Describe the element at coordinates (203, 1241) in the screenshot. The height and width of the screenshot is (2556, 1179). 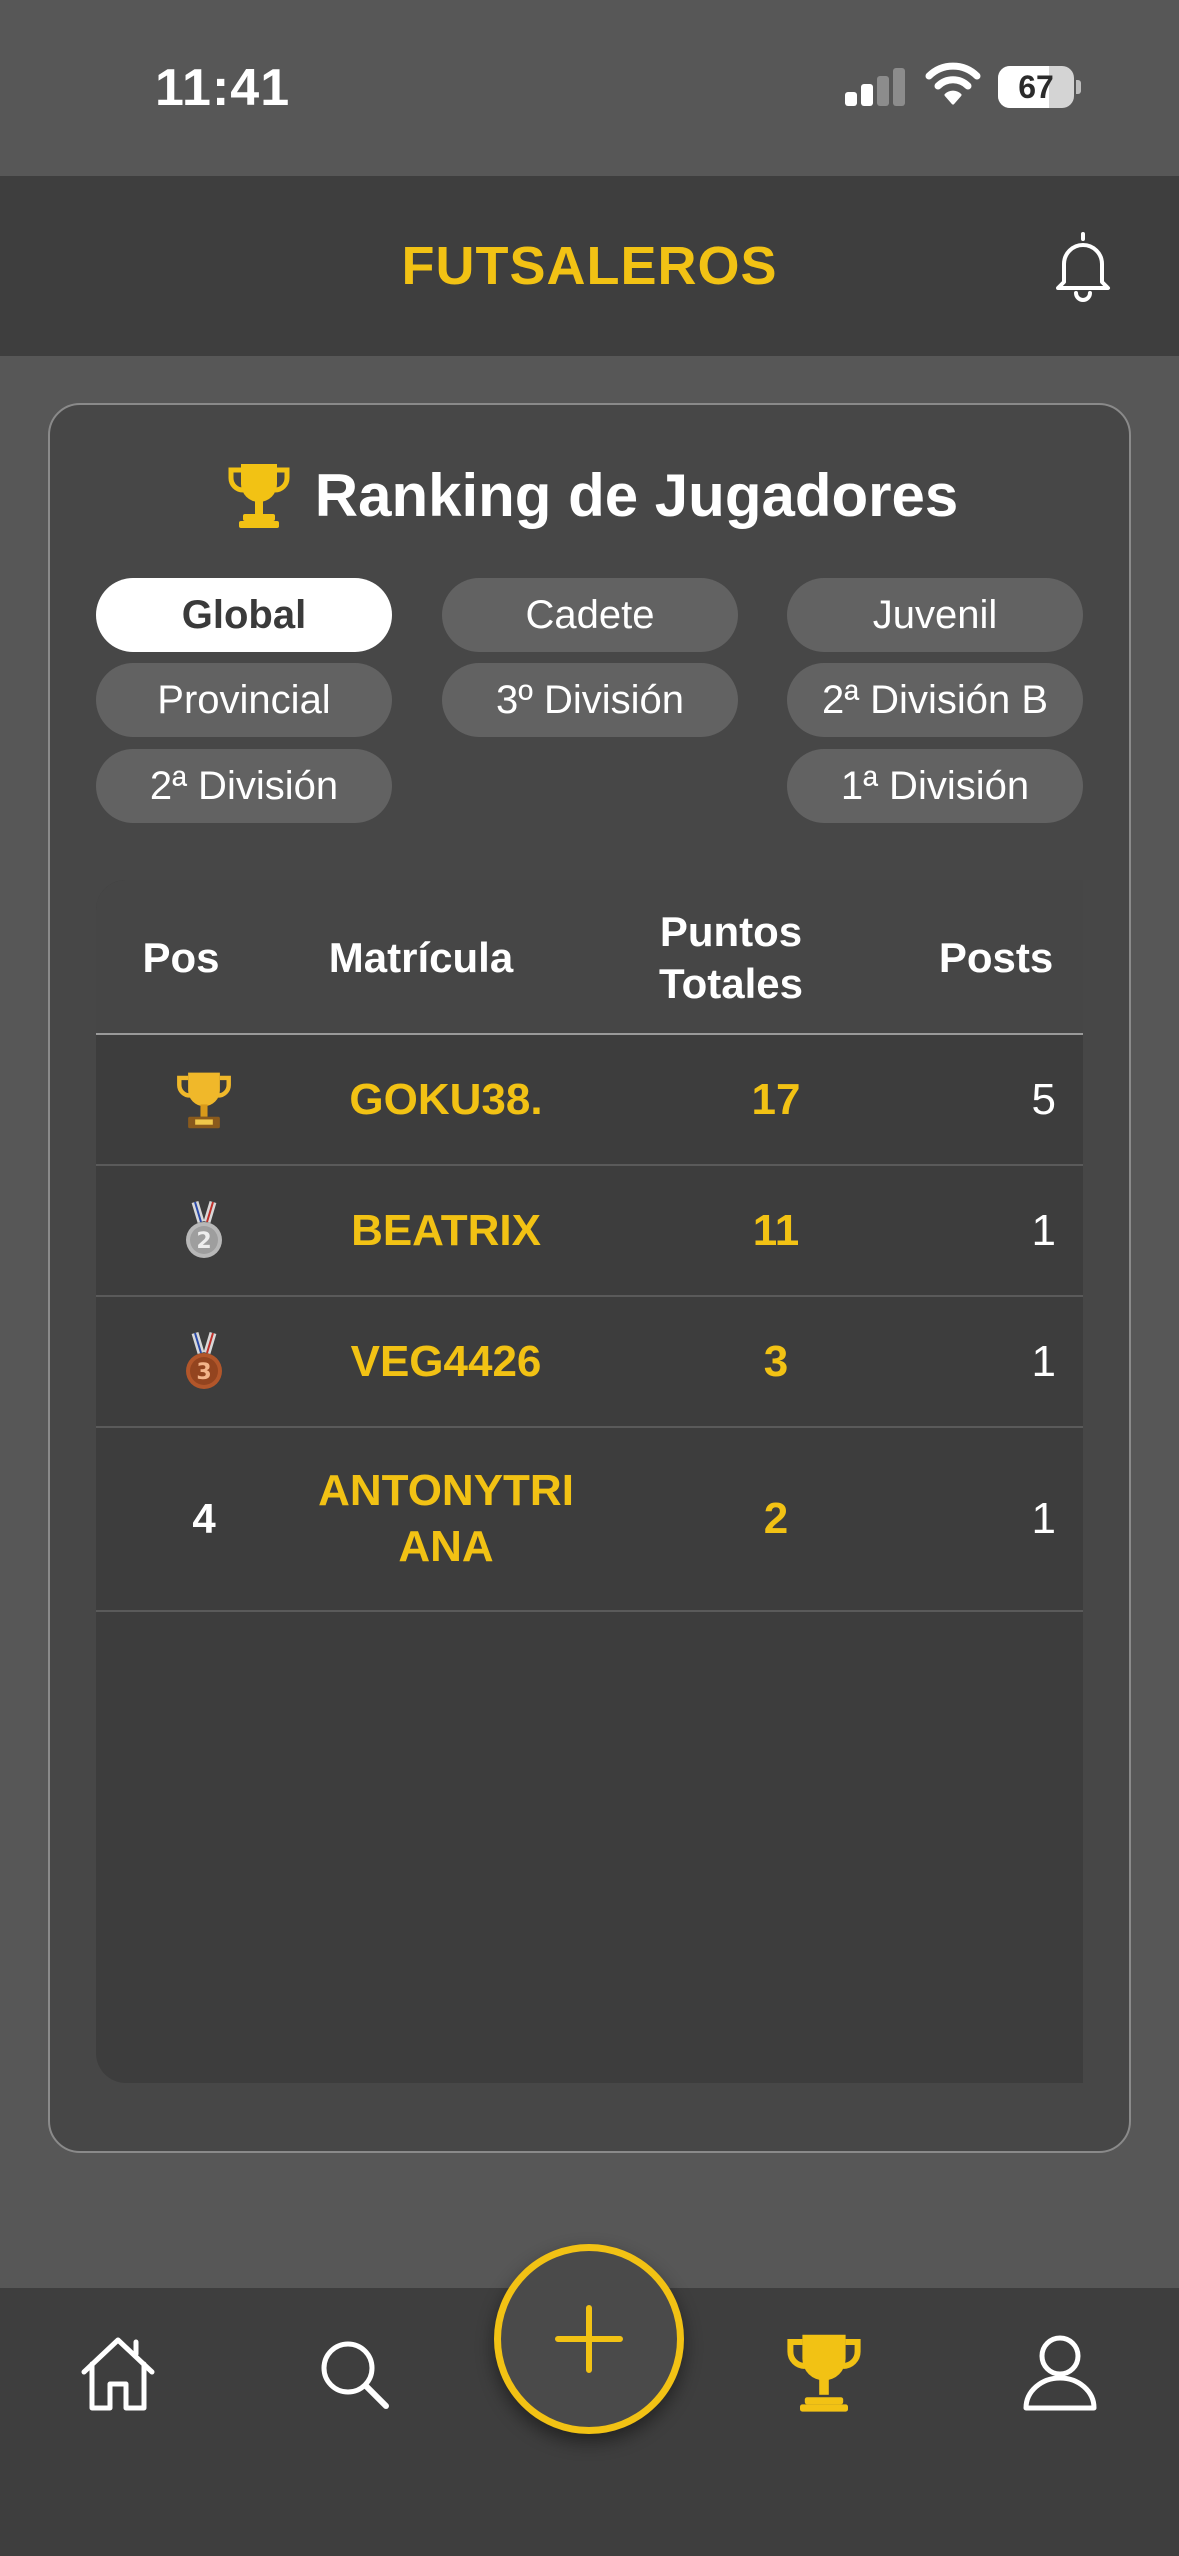
I see `svg-text: 2` at that location.